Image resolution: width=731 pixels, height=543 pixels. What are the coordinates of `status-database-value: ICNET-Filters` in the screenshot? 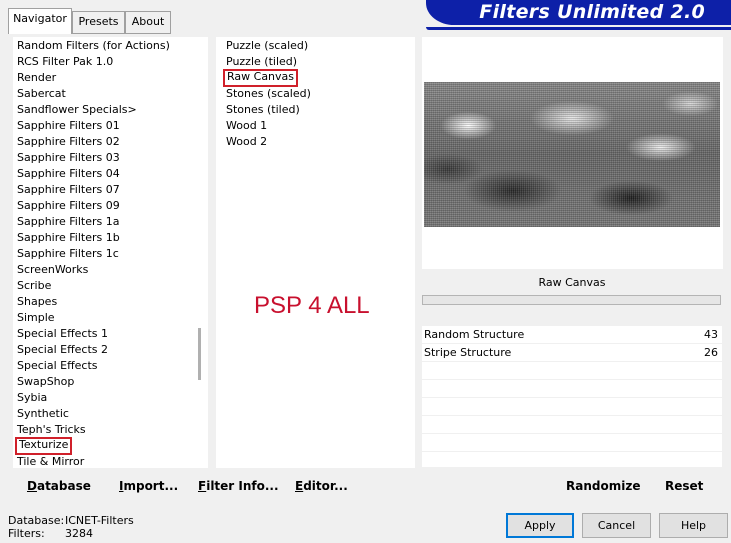 It's located at (99, 520).